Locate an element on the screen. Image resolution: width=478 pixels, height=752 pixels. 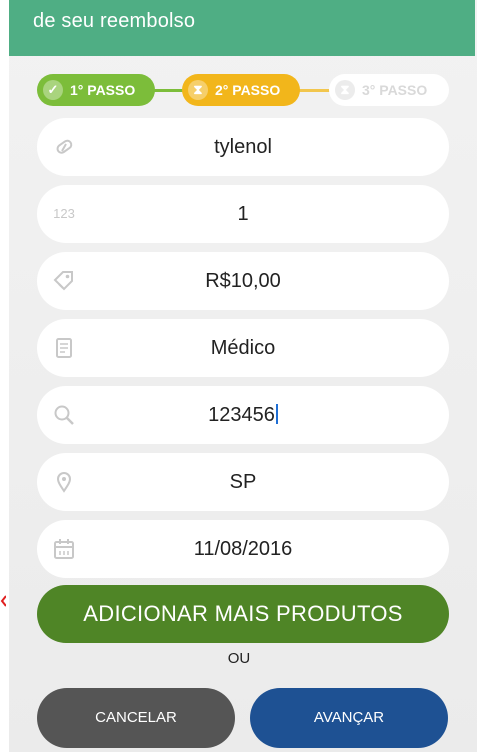
app-header: de seu reembolso is located at coordinates (242, 28).